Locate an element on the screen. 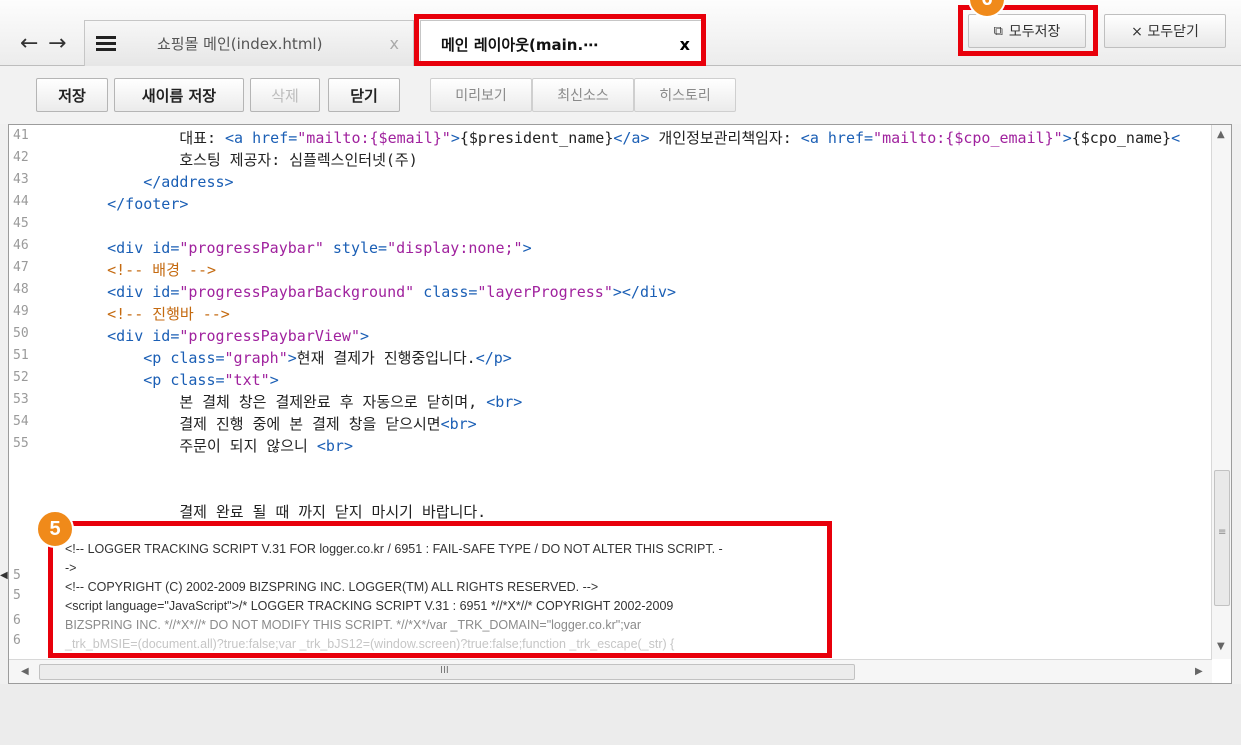  line-number: 55 is located at coordinates (21, 443).